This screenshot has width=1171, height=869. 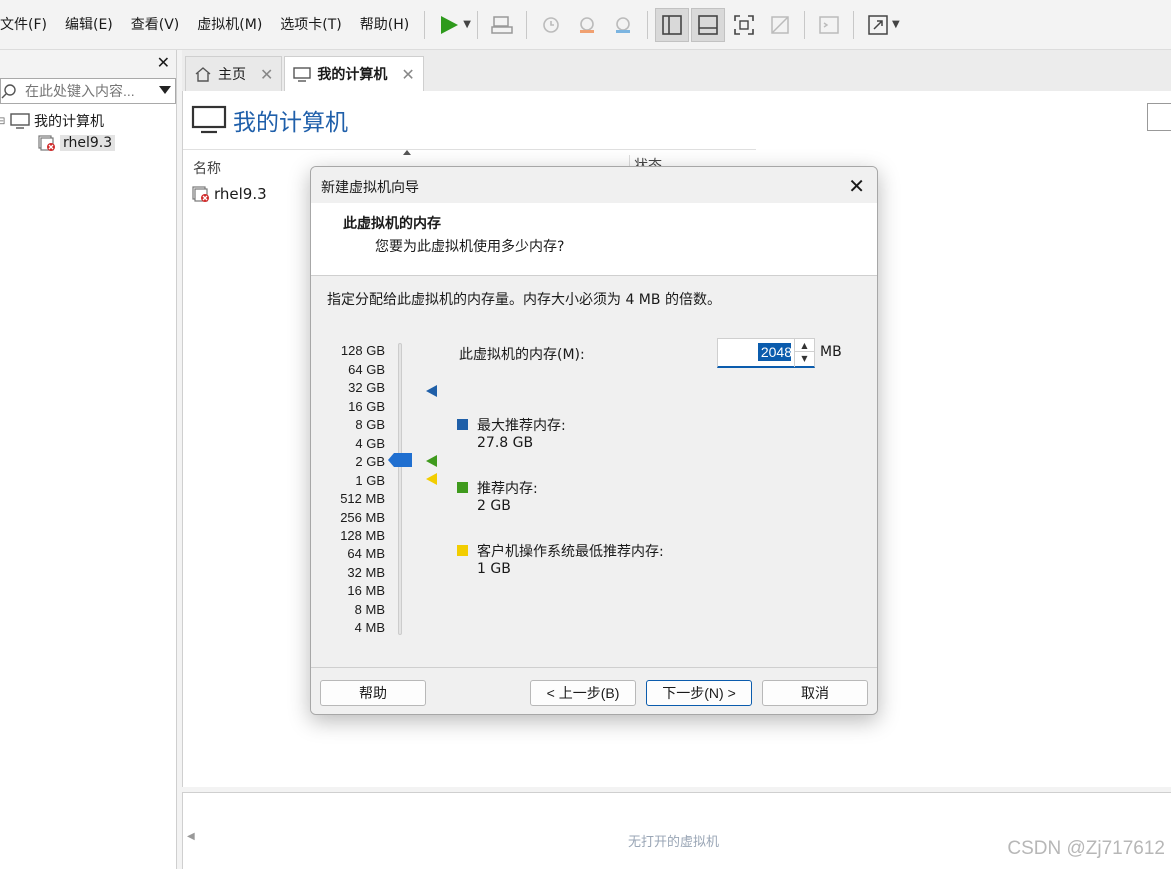 What do you see at coordinates (366, 387) in the screenshot?
I see `scale-label: 32 GB` at bounding box center [366, 387].